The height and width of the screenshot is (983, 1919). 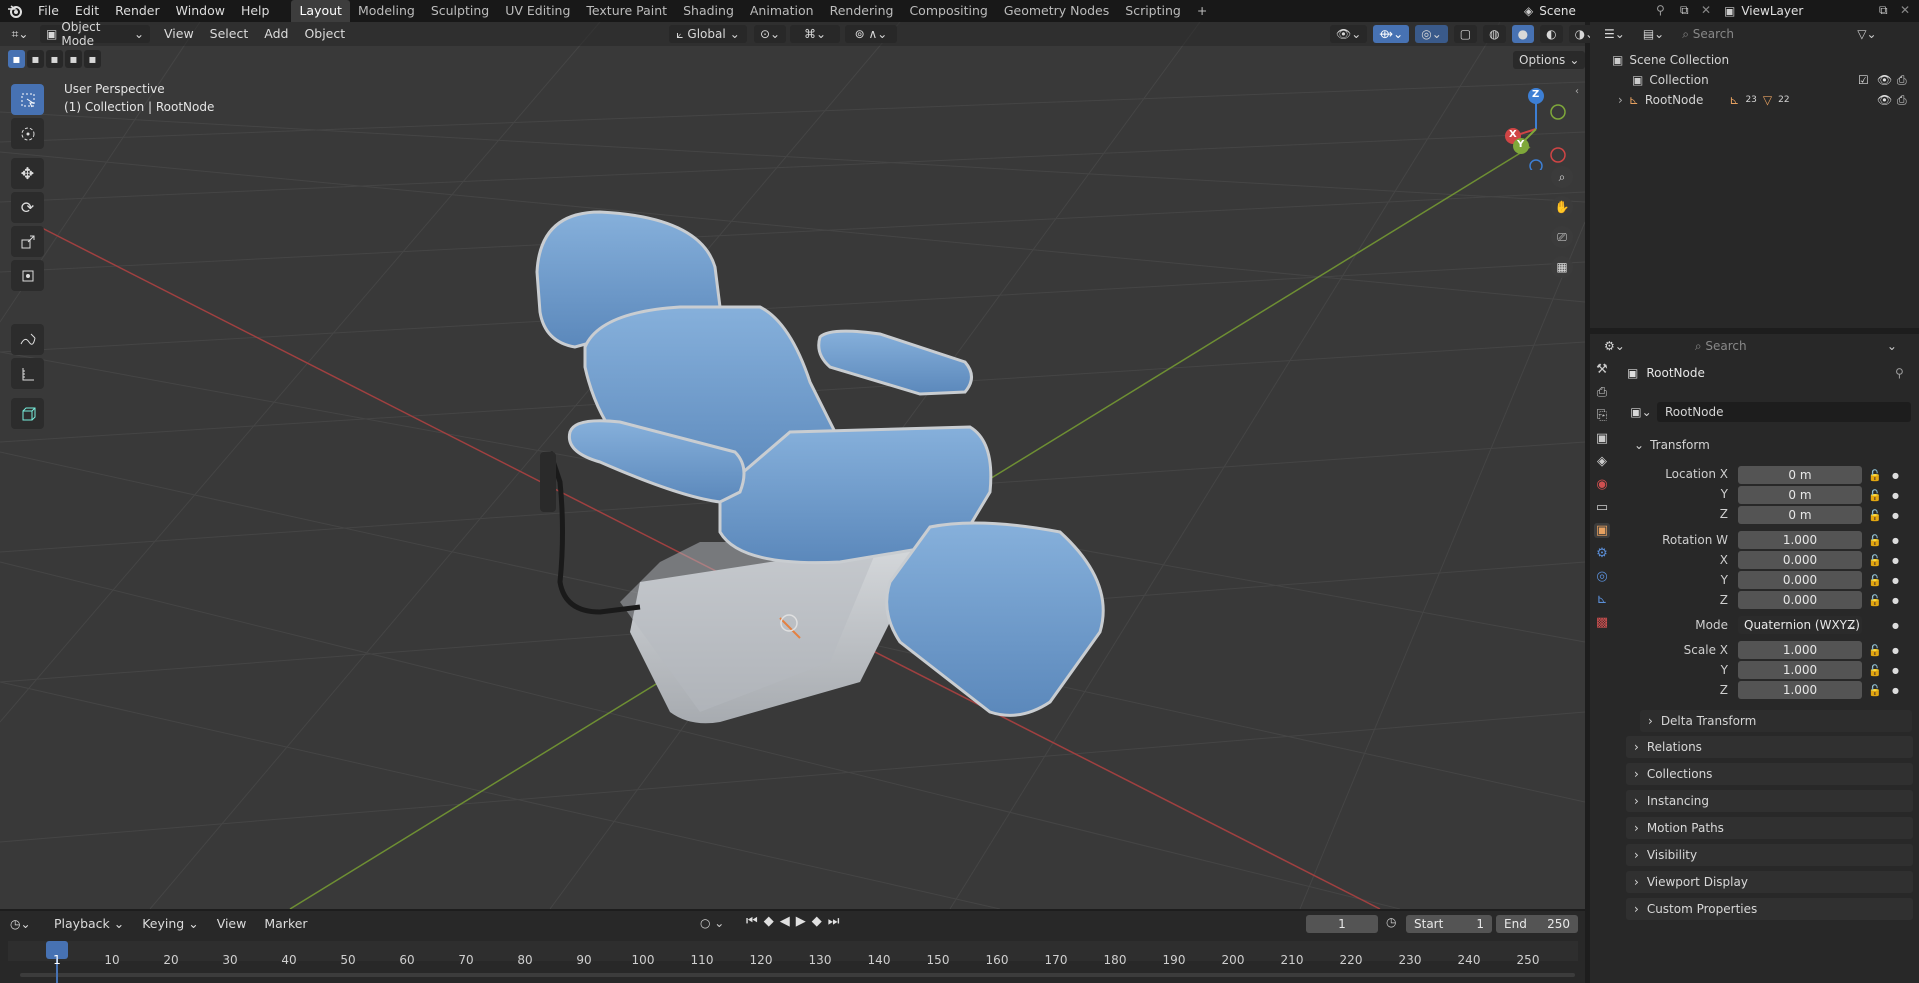 What do you see at coordinates (801, 921) in the screenshot?
I see `play-icon: ▶` at bounding box center [801, 921].